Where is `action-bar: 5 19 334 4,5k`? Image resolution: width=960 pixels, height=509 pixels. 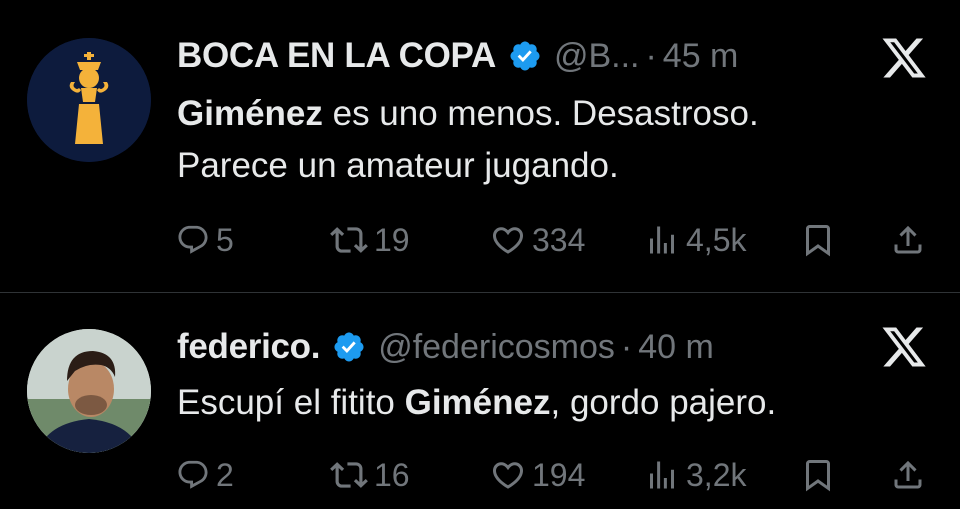 action-bar: 5 19 334 4,5k is located at coordinates (480, 240).